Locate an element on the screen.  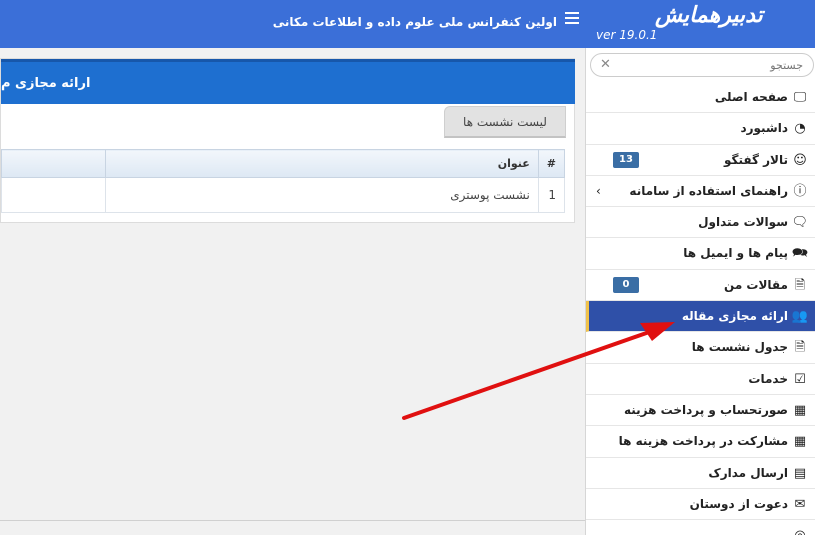
invite-icon: ✉ is located at coordinates (800, 504).